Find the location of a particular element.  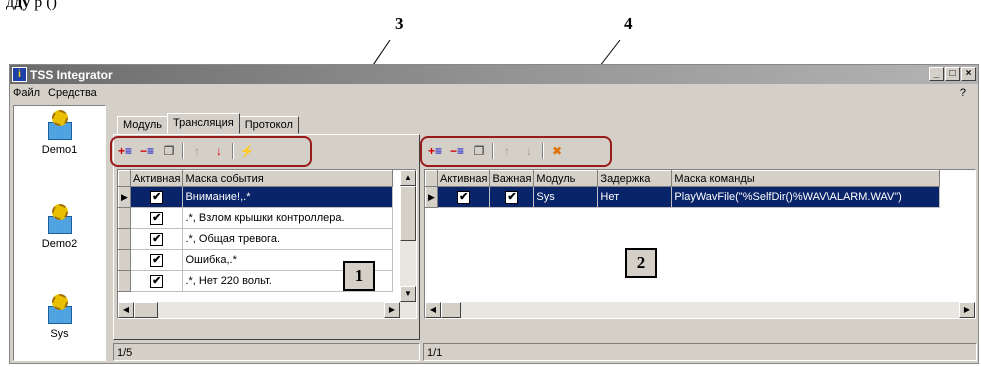

scroll-down-button: ▼ is located at coordinates (408, 294).